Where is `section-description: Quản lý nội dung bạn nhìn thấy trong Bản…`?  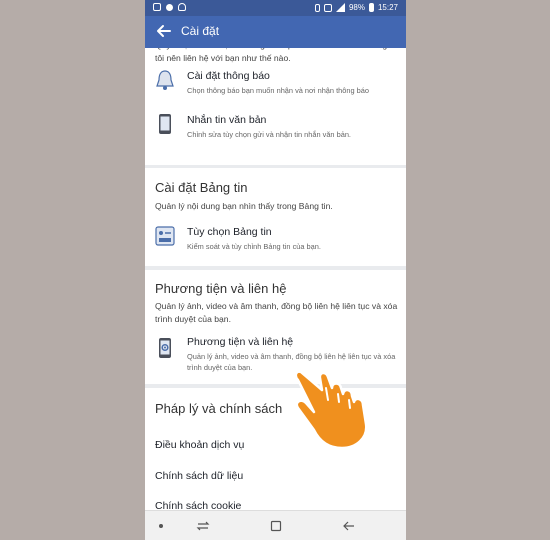 section-description: Quản lý nội dung bạn nhìn thấy trong Bản… is located at coordinates (244, 206).